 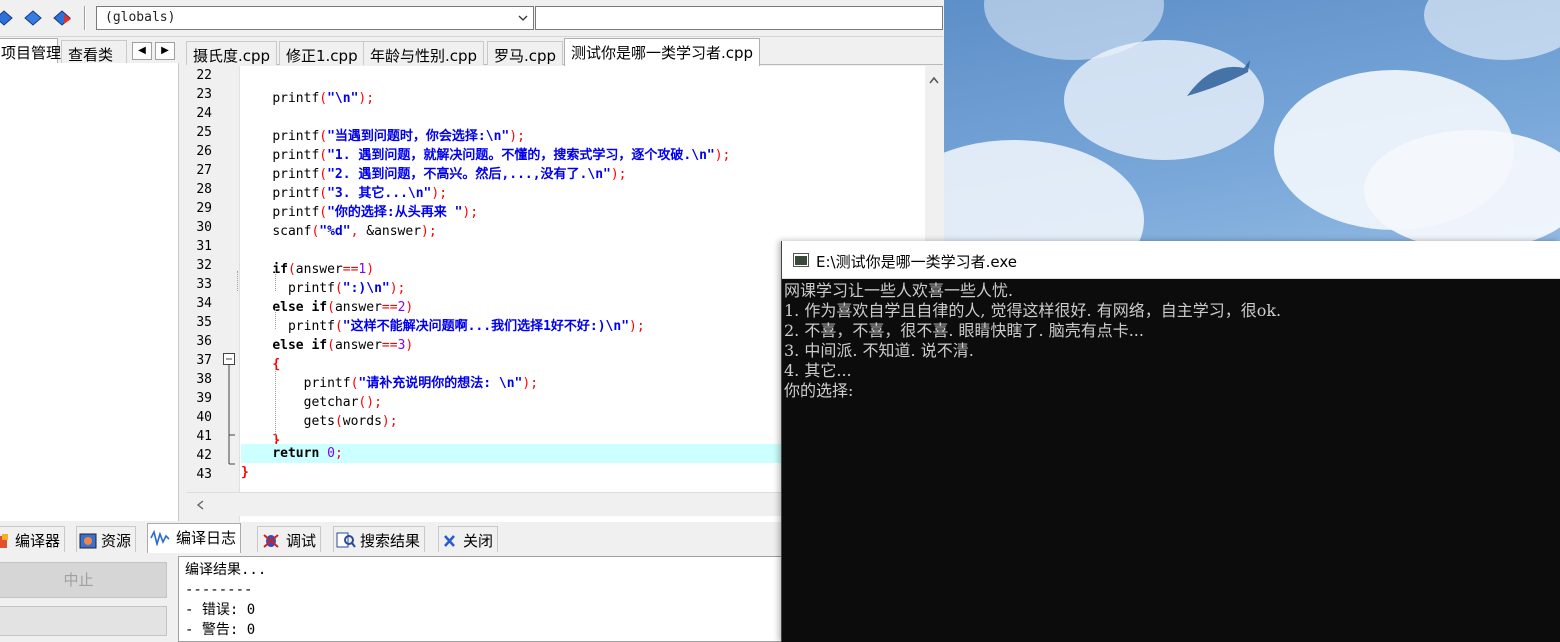 What do you see at coordinates (83, 621) in the screenshot?
I see `secondary-button` at bounding box center [83, 621].